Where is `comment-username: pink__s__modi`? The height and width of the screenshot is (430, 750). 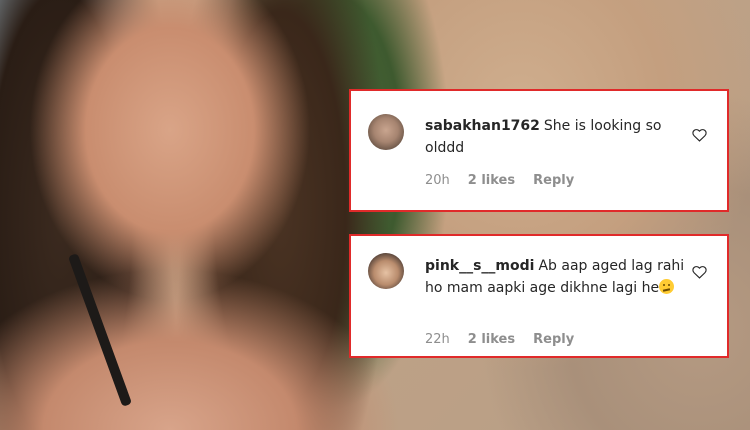
comment-username: pink__s__modi is located at coordinates (479, 266).